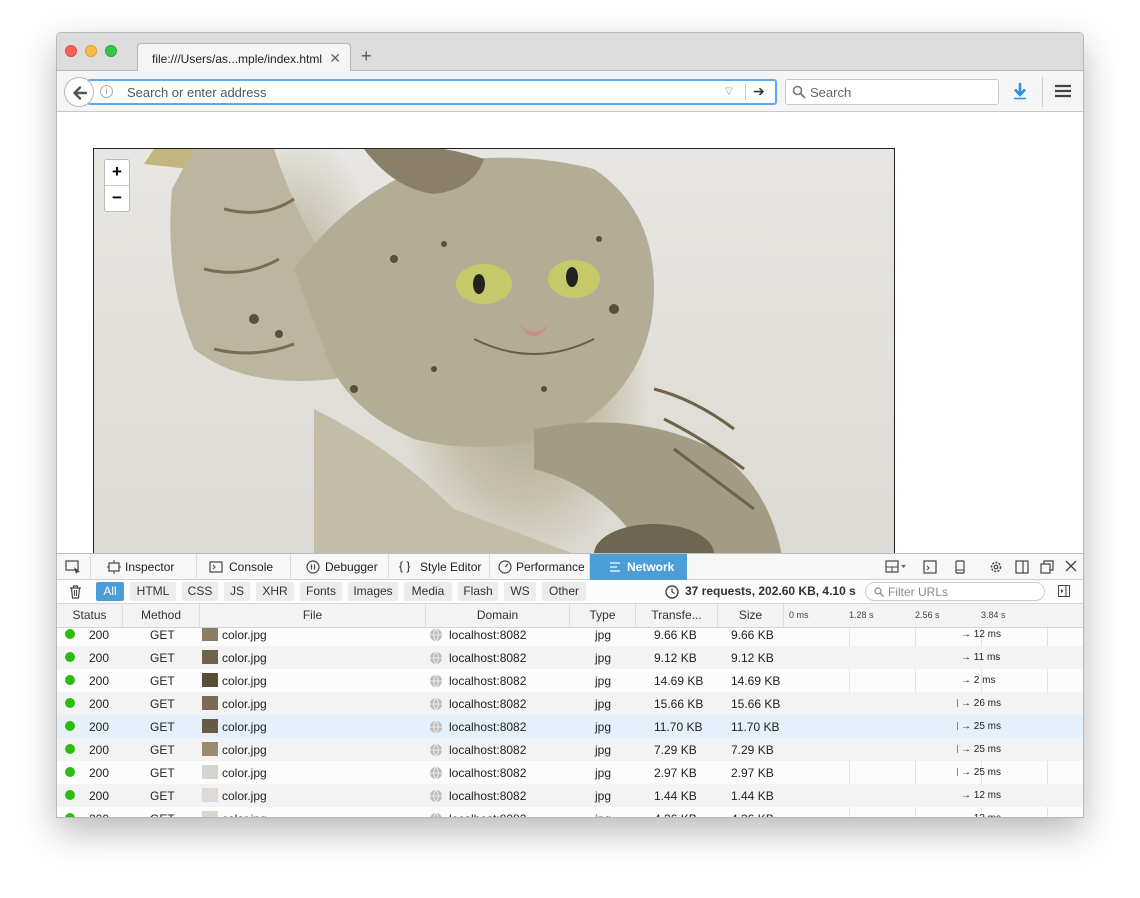 The height and width of the screenshot is (898, 1140). Describe the element at coordinates (161, 616) in the screenshot. I see `column-header-method: Method` at that location.